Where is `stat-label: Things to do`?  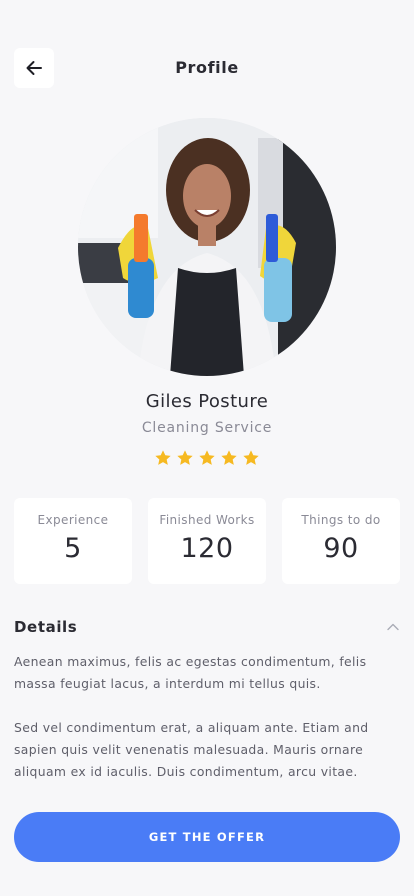
stat-label: Things to do is located at coordinates (341, 520).